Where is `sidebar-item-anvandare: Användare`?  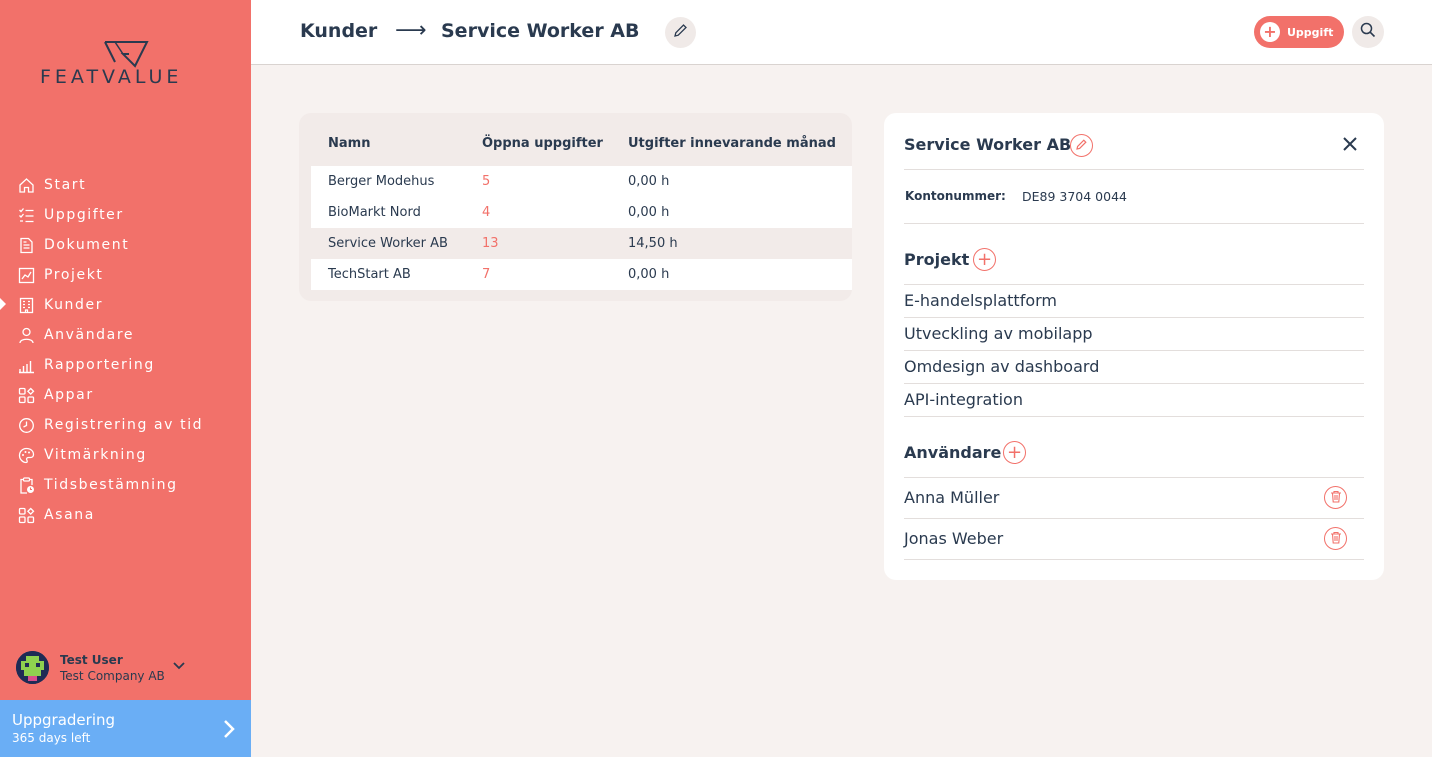 sidebar-item-anvandare: Användare is located at coordinates (125, 335).